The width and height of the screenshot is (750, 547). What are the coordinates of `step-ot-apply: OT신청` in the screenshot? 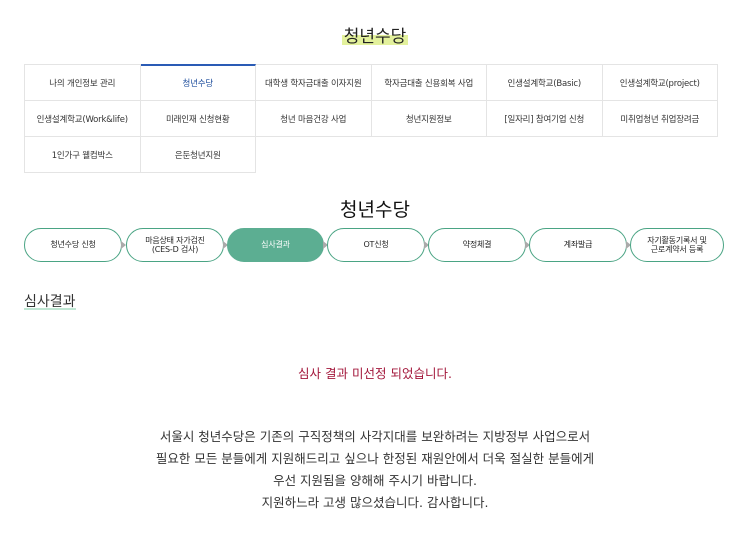 It's located at (376, 245).